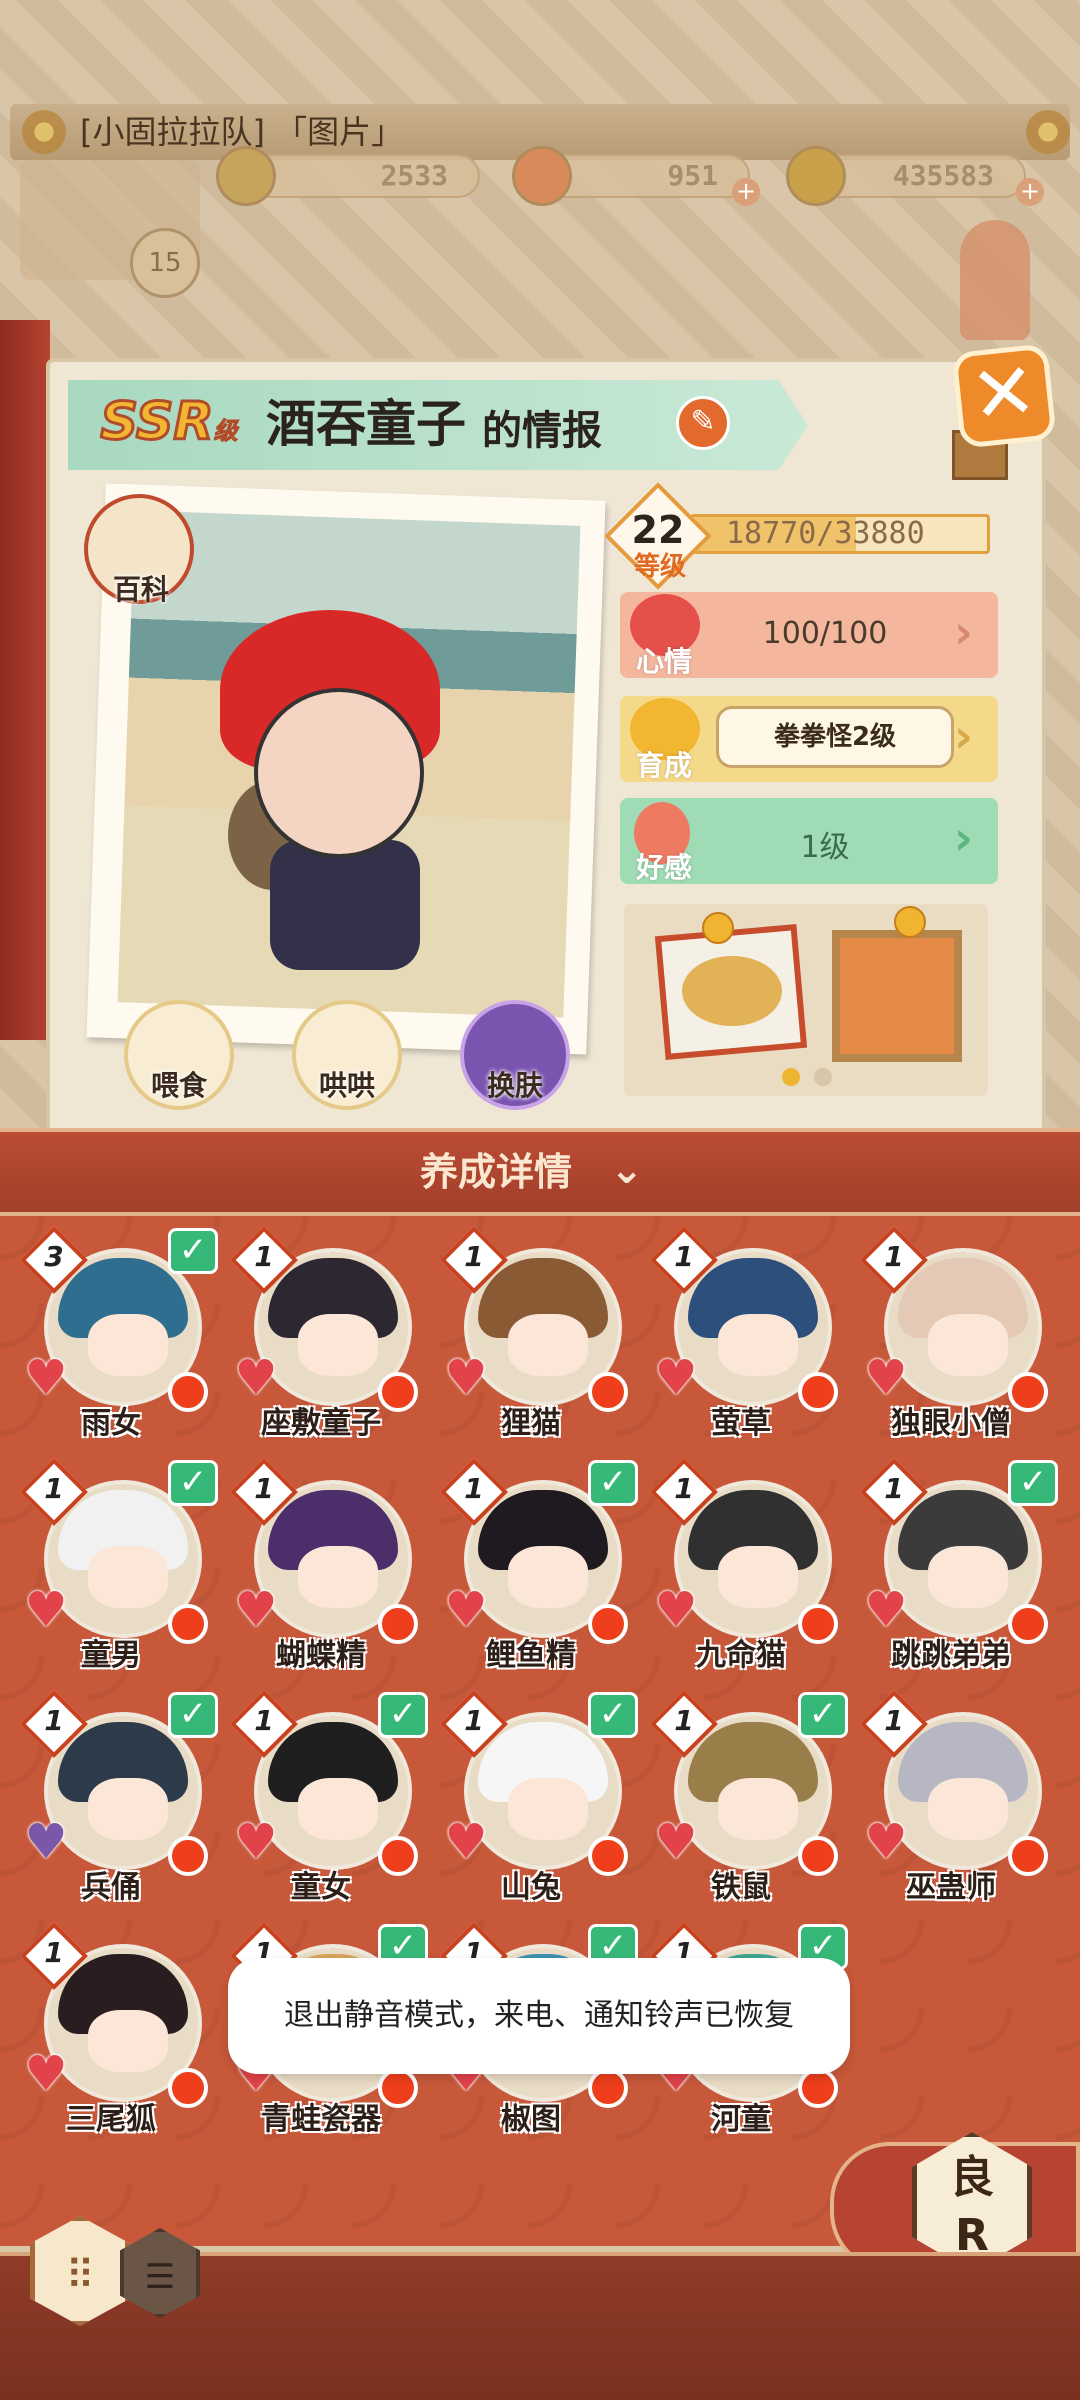  I want to click on shikigami-card: 1 ♥ 九命猫, so click(742, 1566).